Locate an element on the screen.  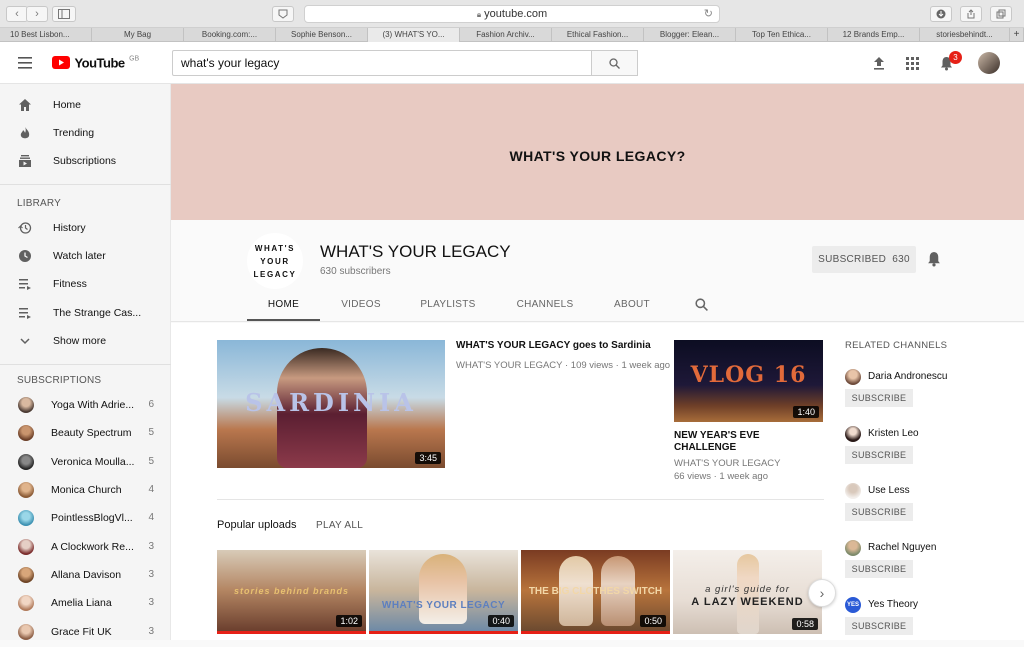
vlog-video-channel: WHAT'S YOUR LEGACY is located at coordinates (727, 463).